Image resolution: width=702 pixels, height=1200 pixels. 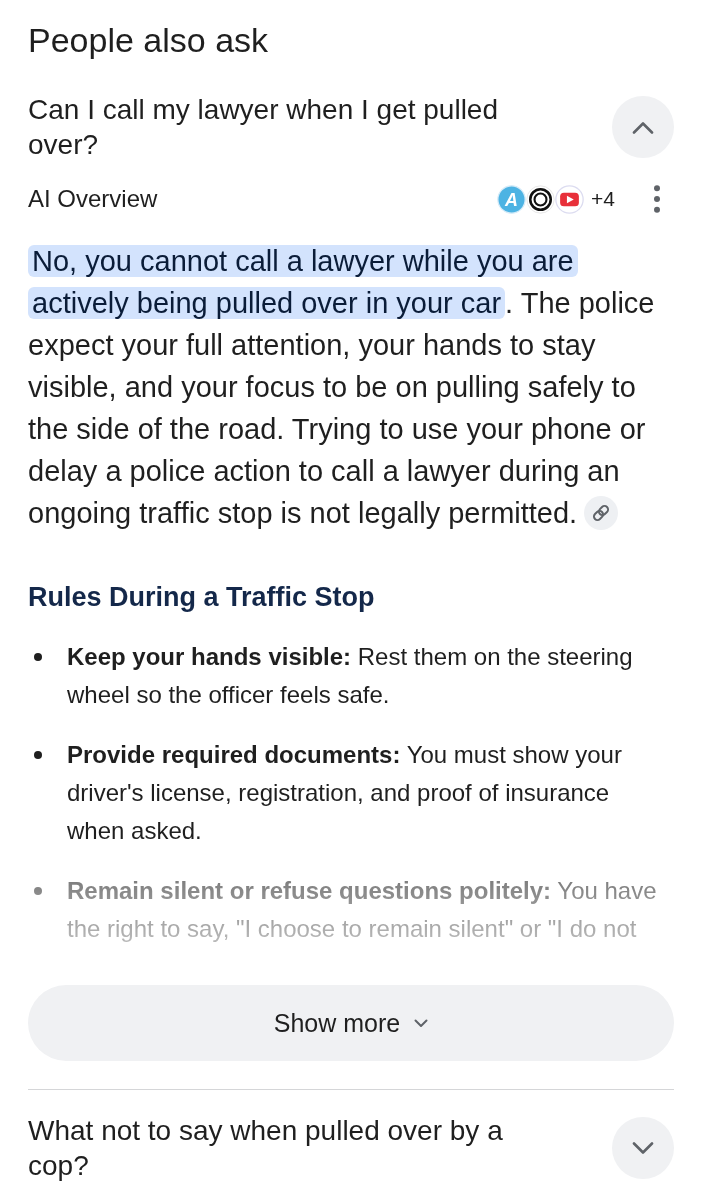 I want to click on more-options-icon, so click(x=657, y=199).